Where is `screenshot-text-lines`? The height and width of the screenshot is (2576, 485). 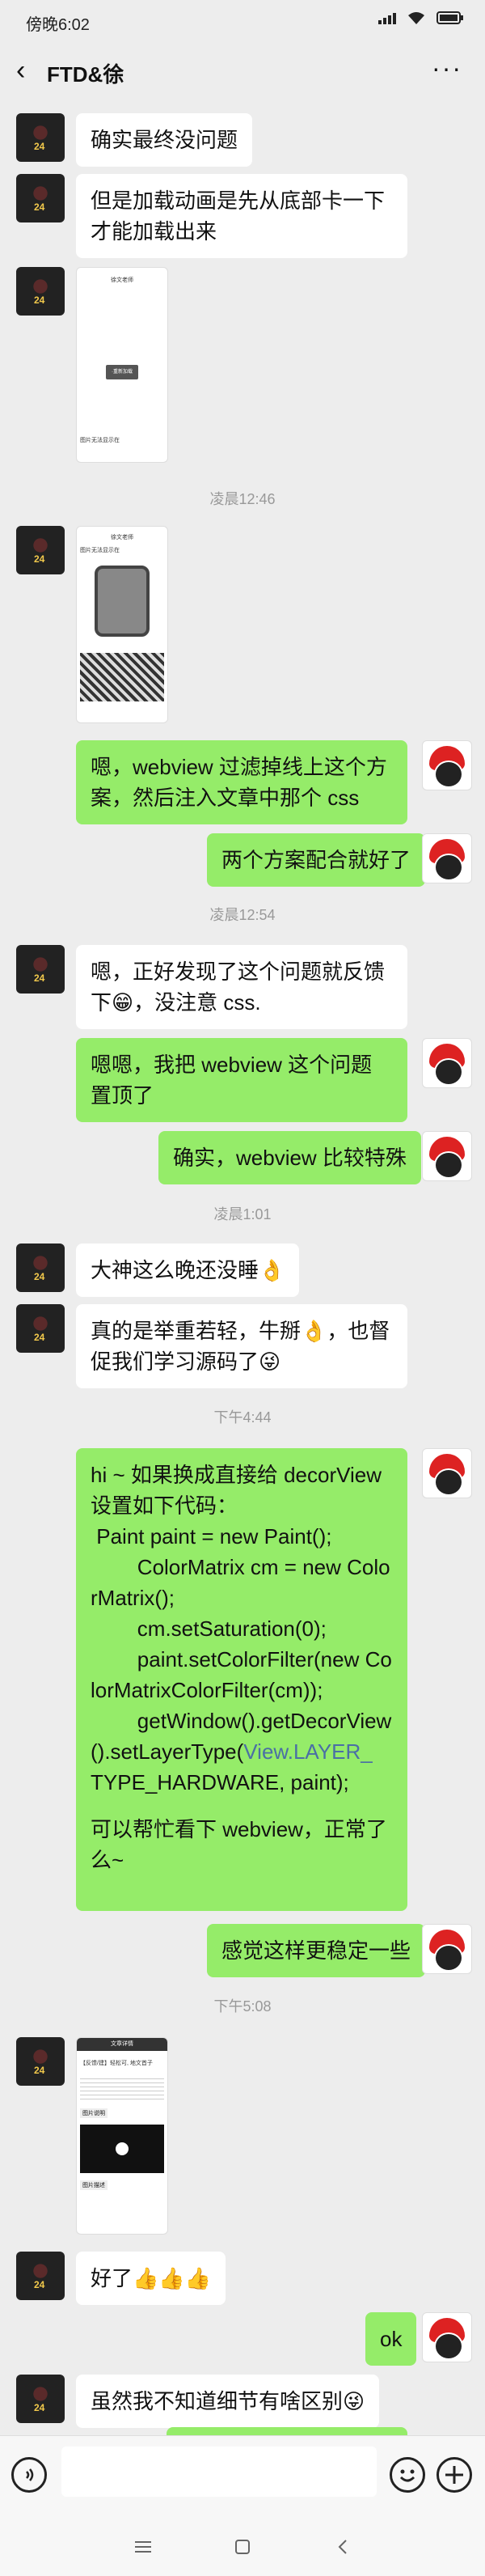 screenshot-text-lines is located at coordinates (122, 2087).